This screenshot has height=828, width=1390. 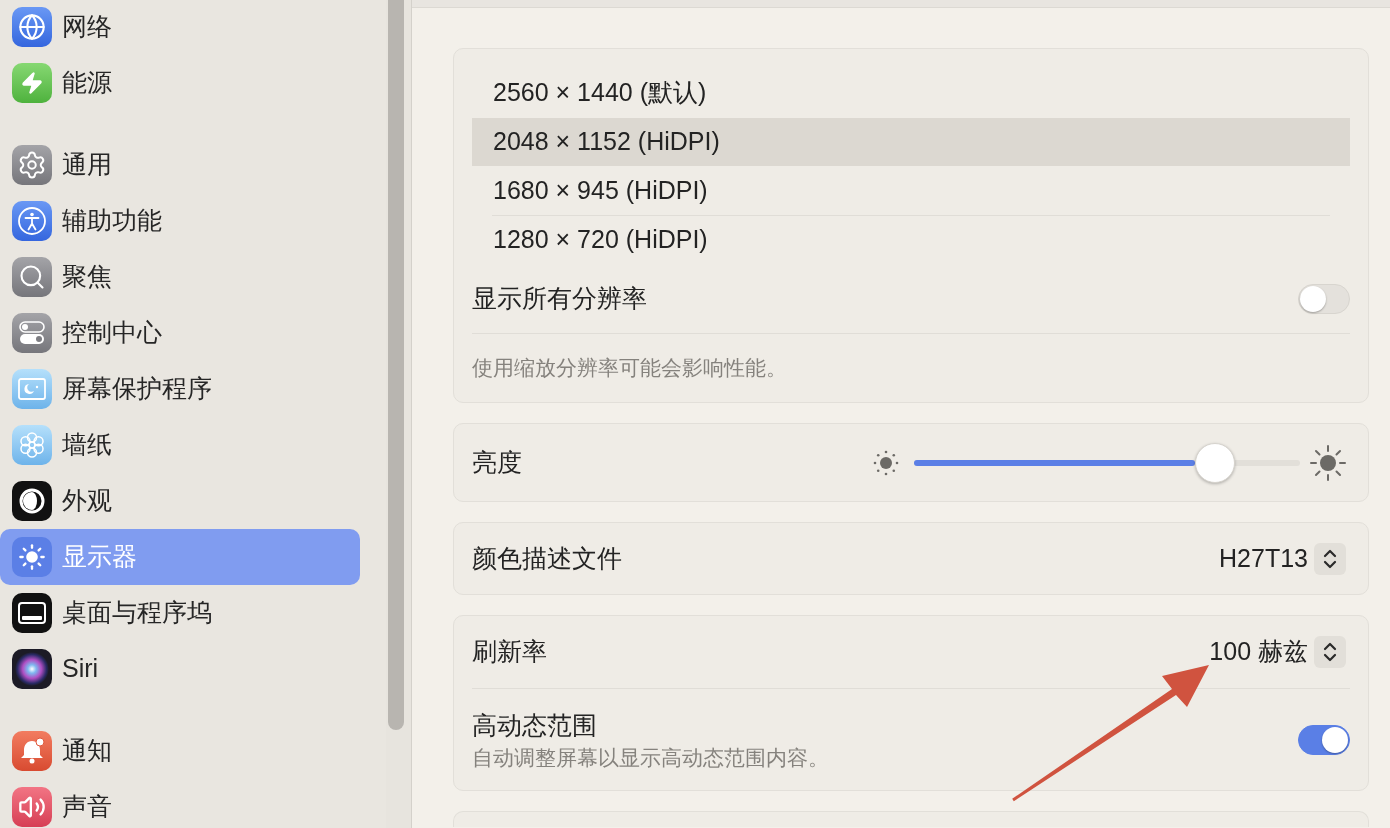 What do you see at coordinates (32, 751) in the screenshot?
I see `bell-icon` at bounding box center [32, 751].